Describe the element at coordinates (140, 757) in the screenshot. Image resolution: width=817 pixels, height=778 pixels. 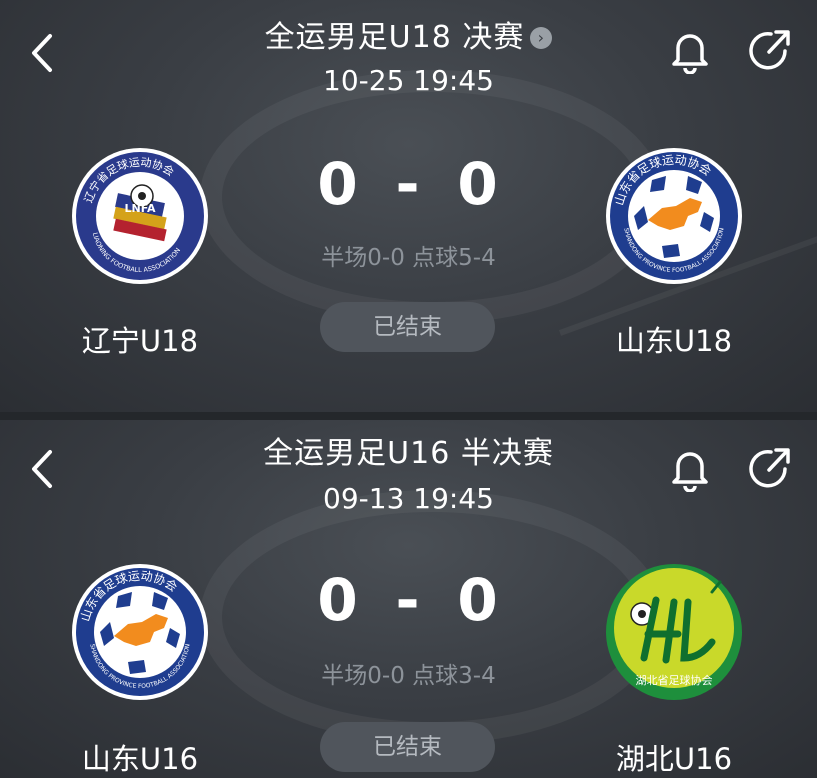
I see `home-team-name: 山东U16` at that location.